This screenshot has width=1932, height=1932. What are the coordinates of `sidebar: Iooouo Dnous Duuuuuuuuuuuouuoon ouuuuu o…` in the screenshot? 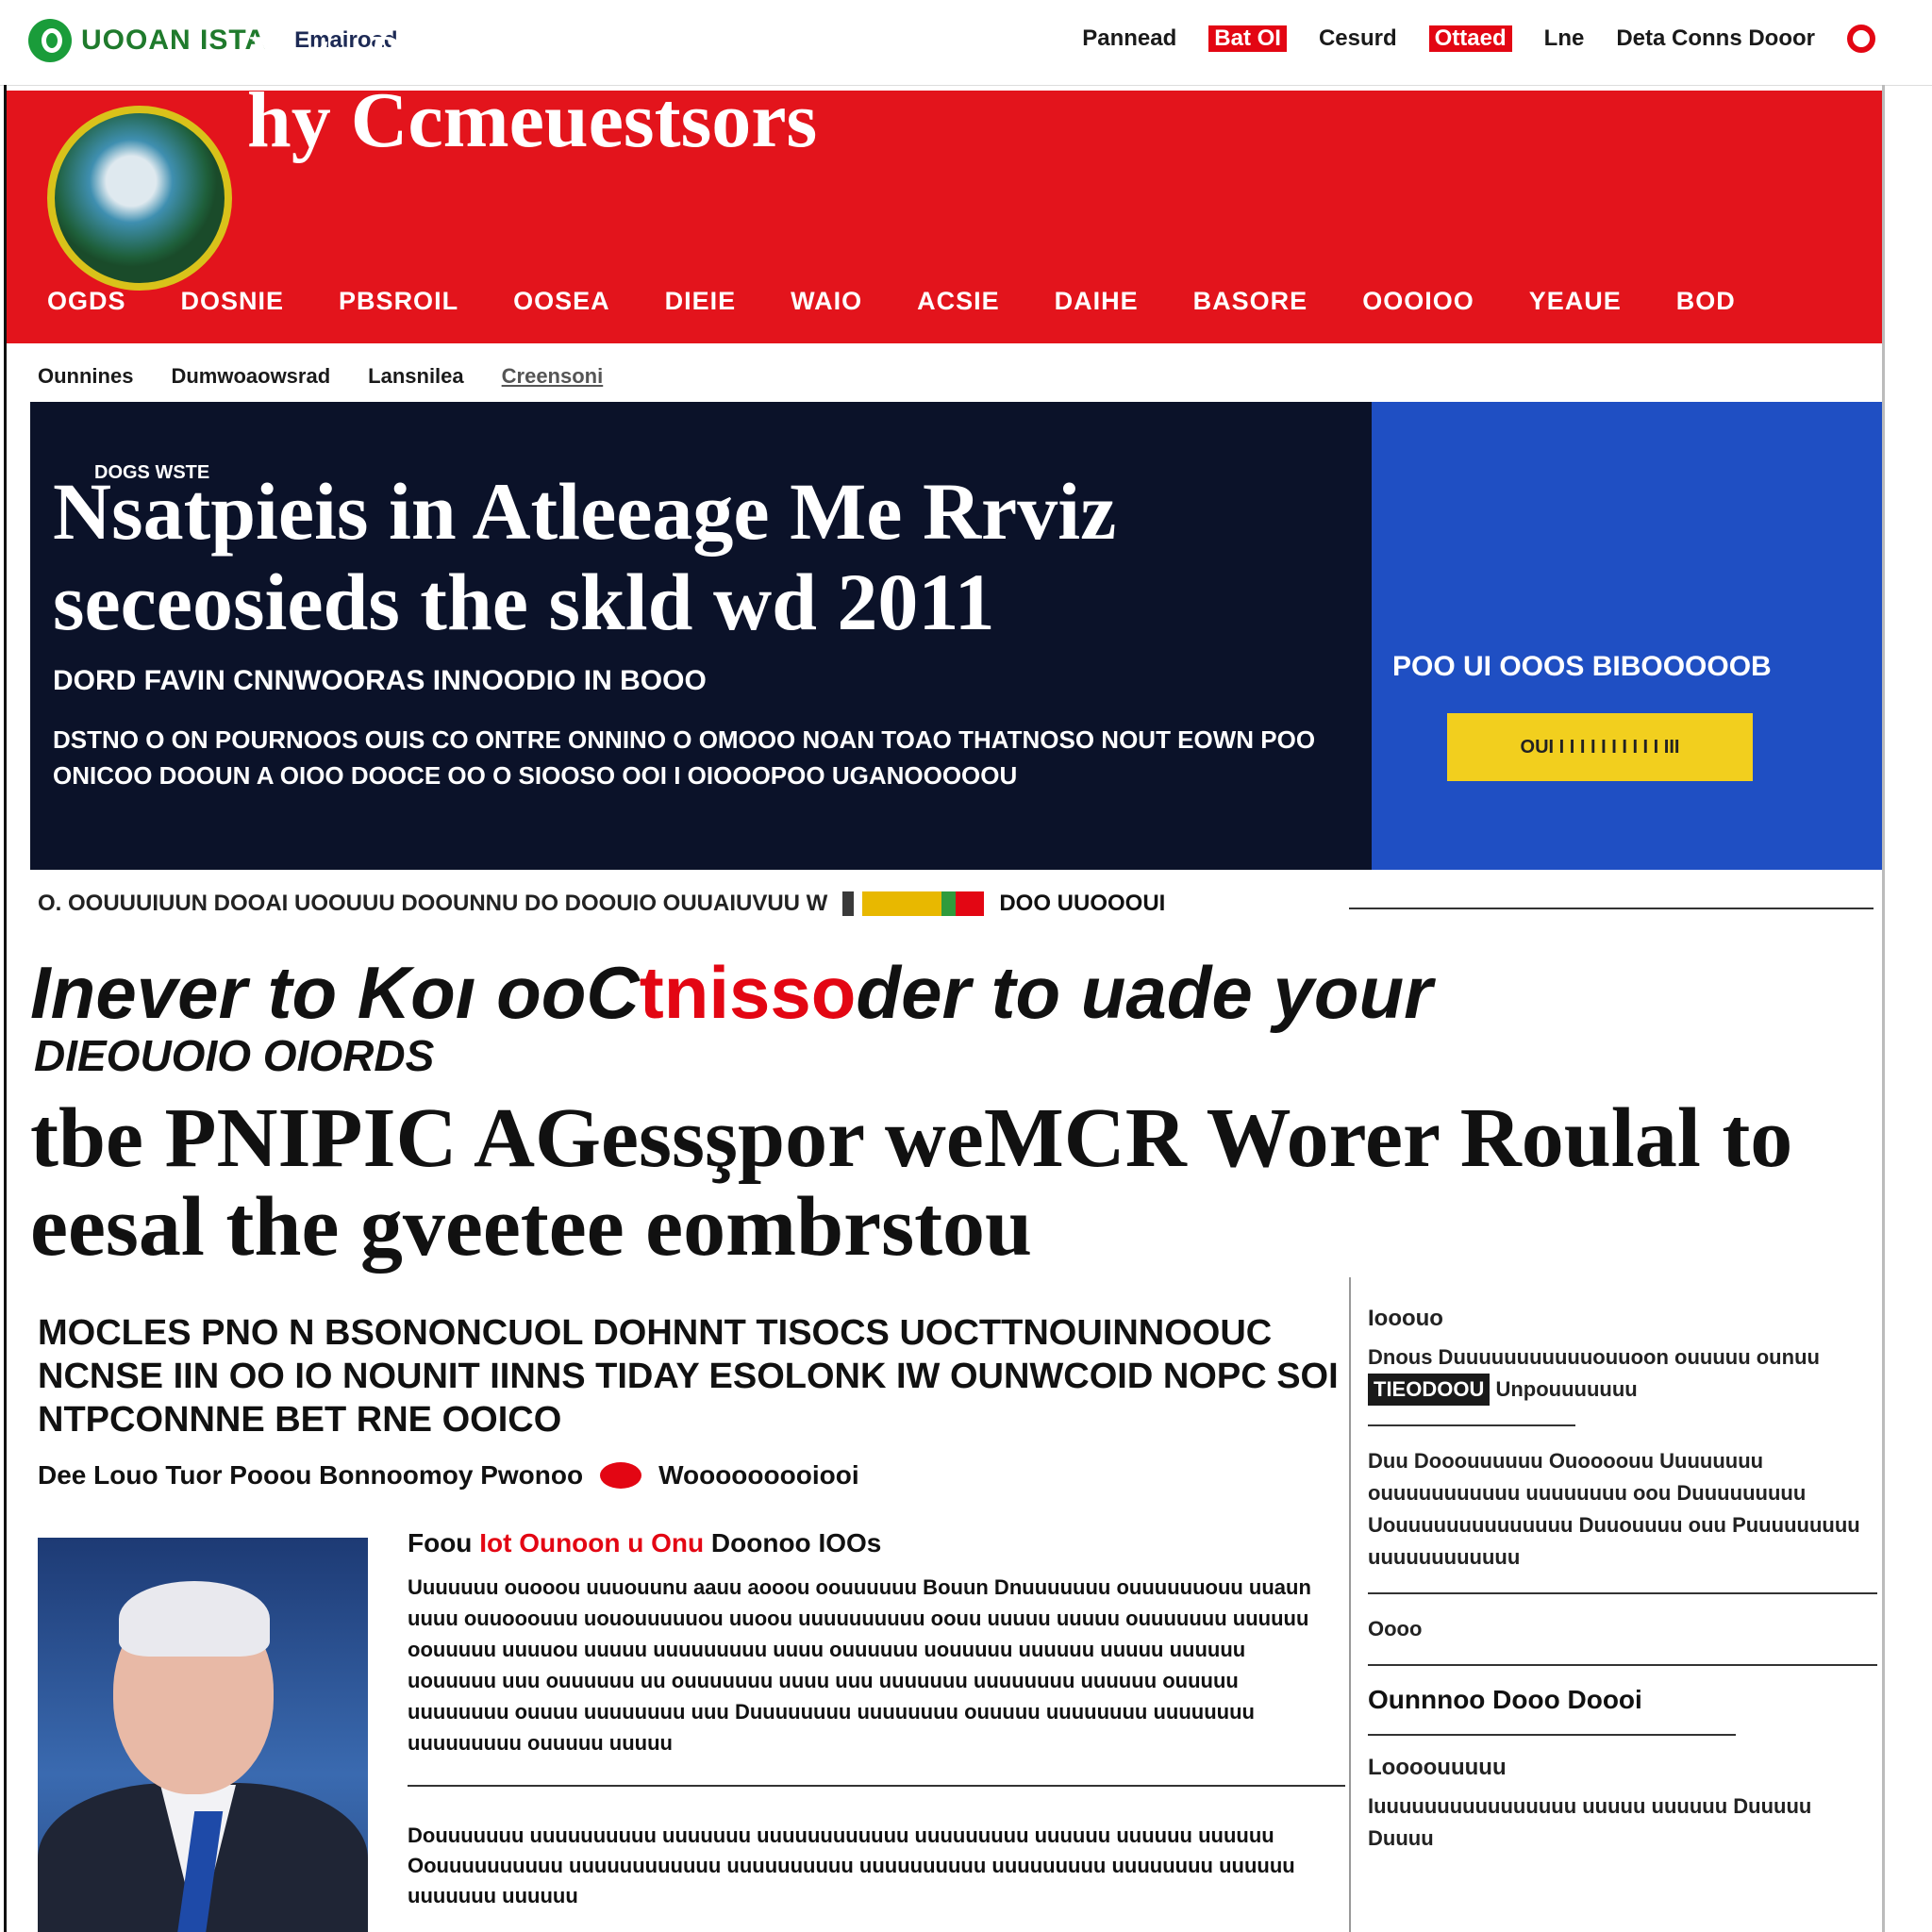 It's located at (1623, 1581).